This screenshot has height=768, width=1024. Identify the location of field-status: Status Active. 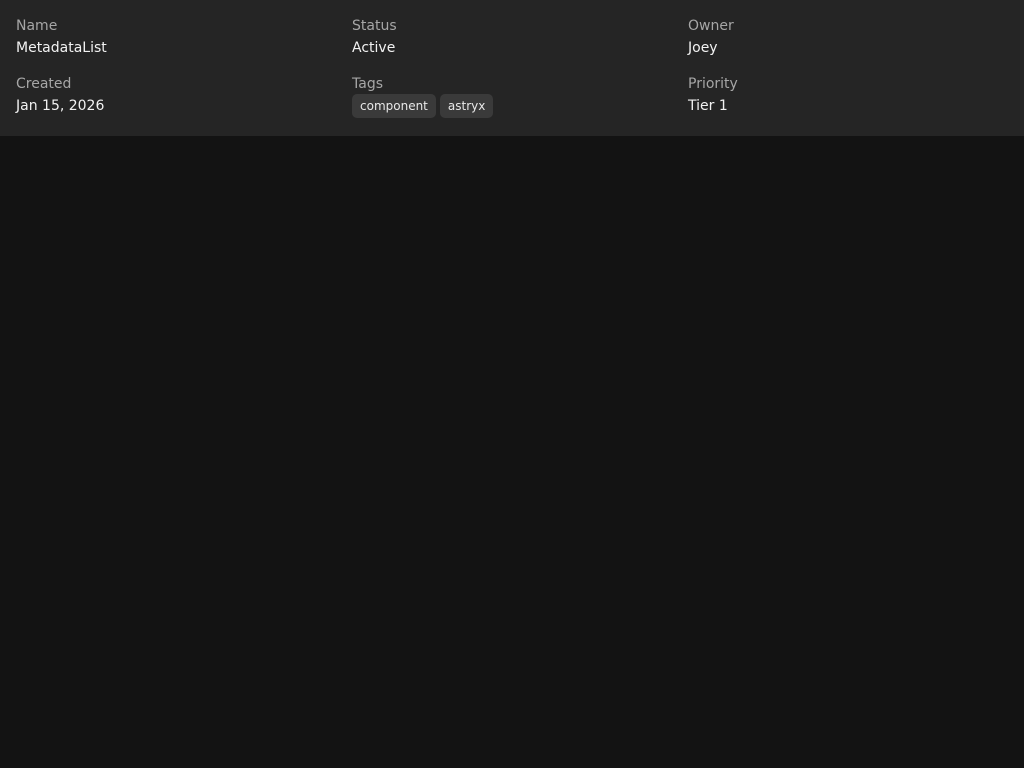
(520, 46).